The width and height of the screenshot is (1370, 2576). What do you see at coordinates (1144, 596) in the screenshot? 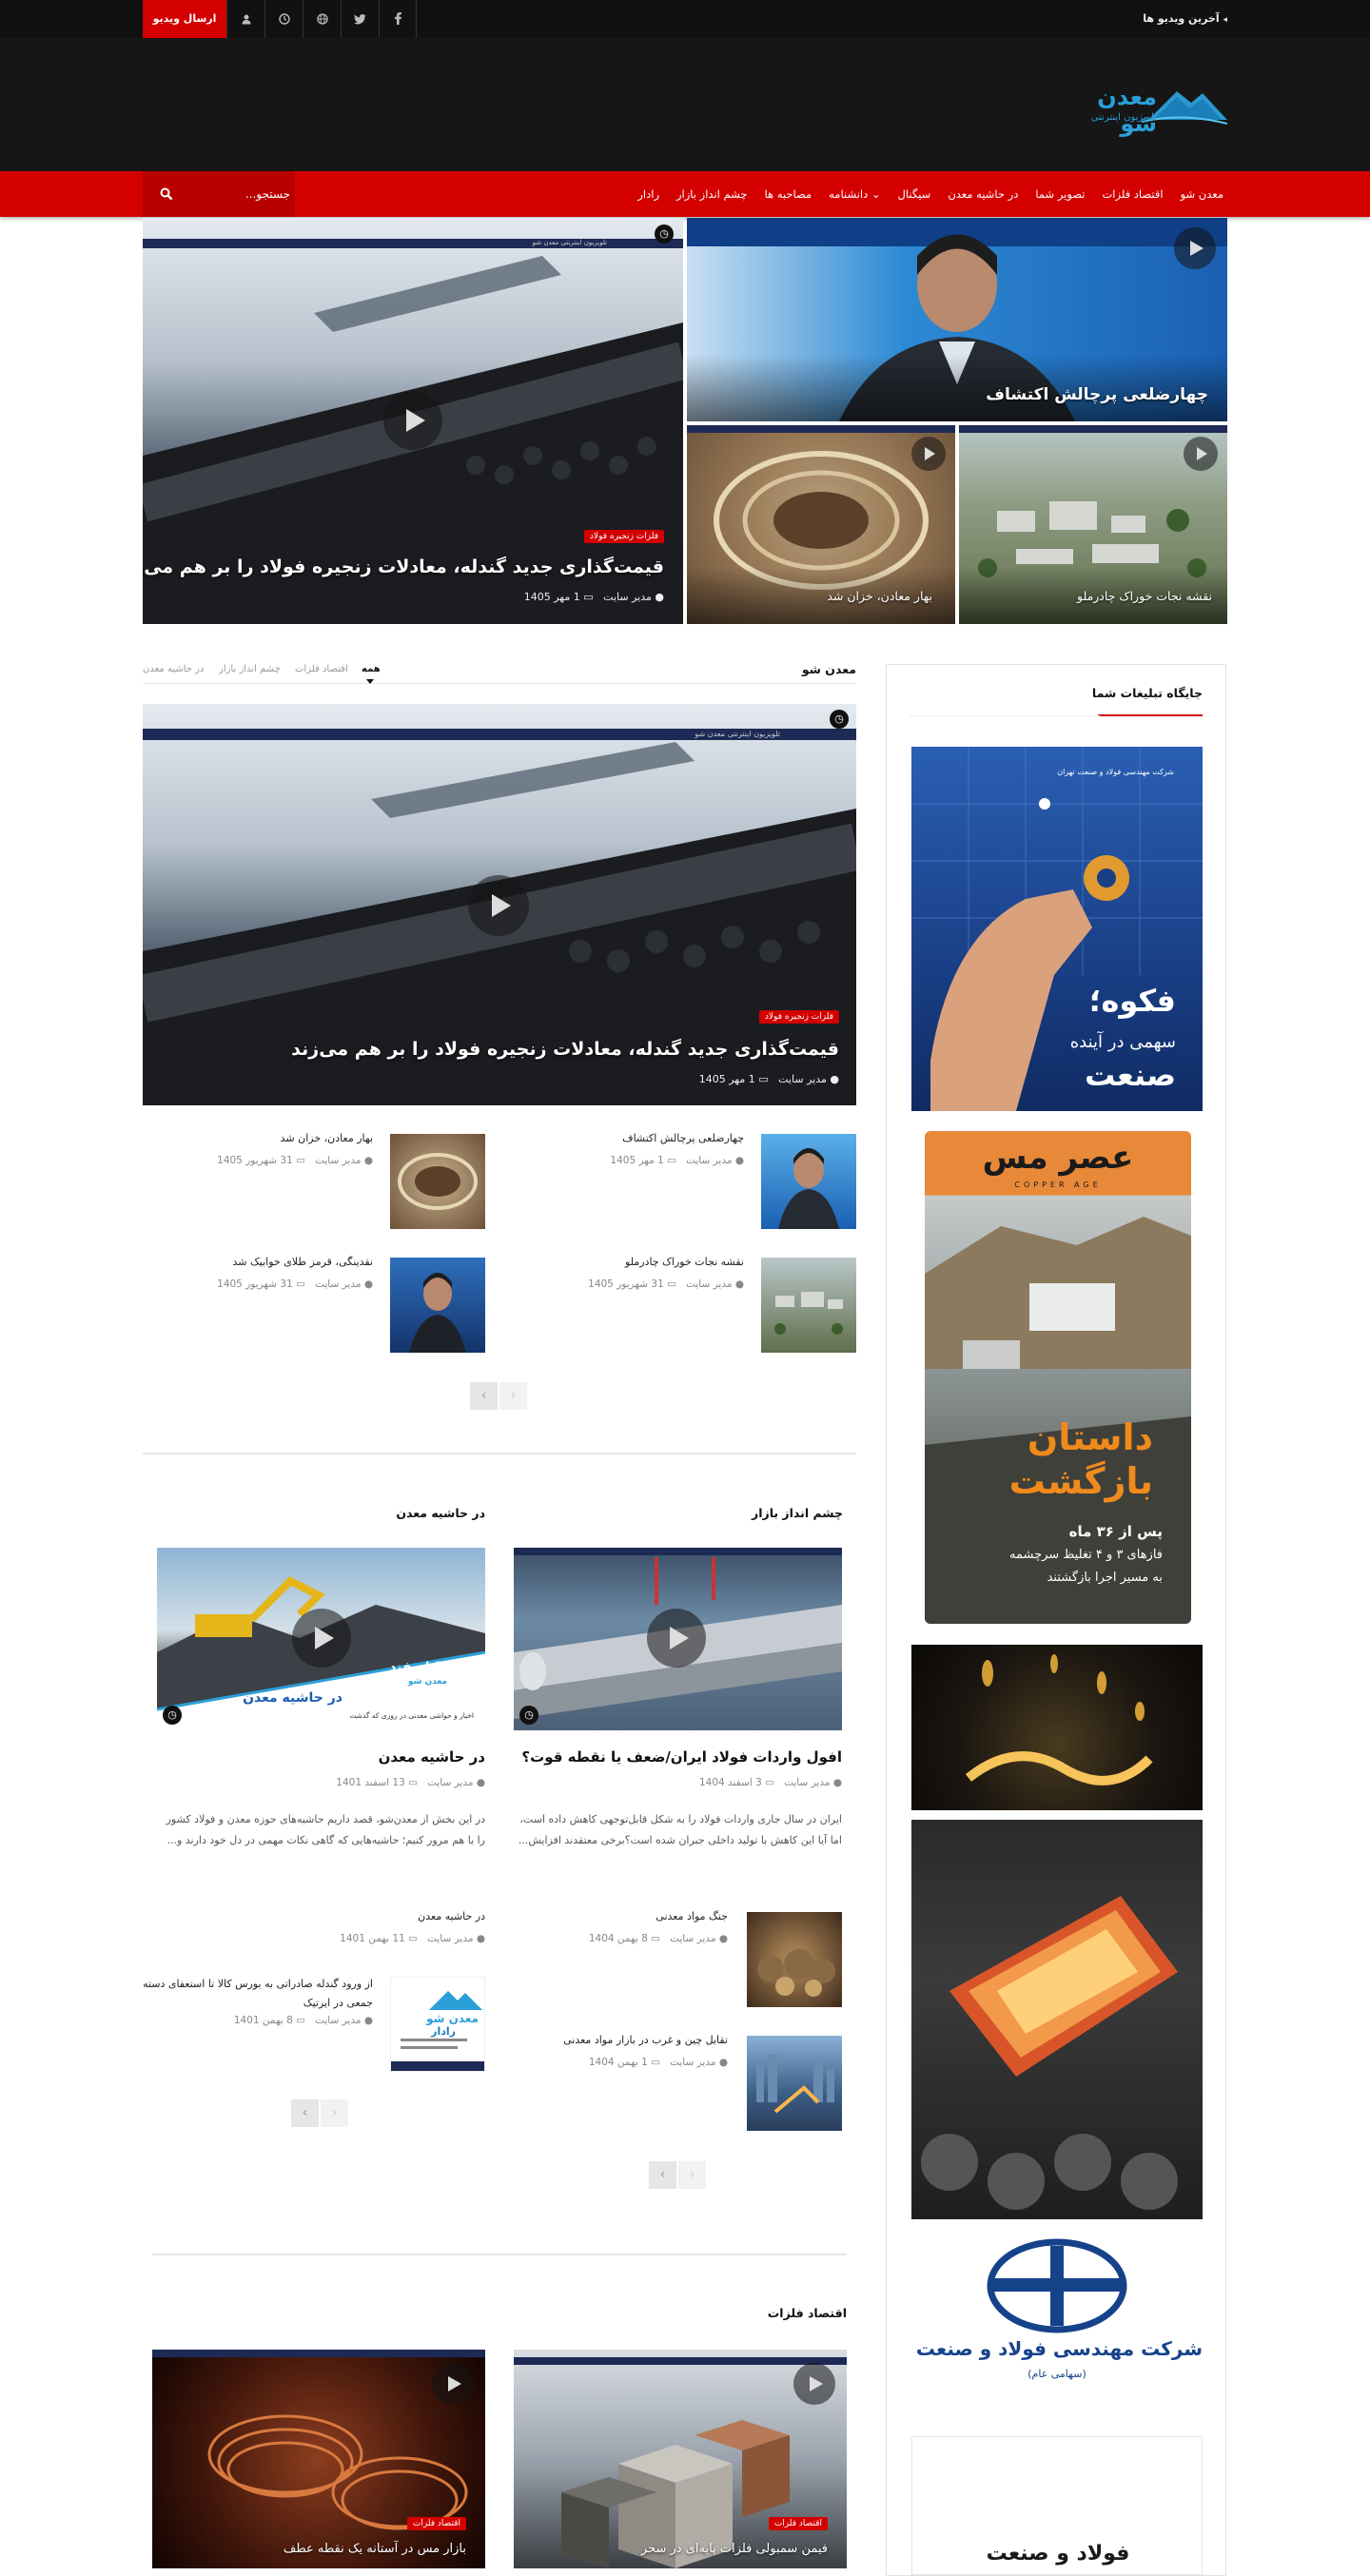
I see `hero-plant-title: نقشه نجات خوراک چادرملو` at bounding box center [1144, 596].